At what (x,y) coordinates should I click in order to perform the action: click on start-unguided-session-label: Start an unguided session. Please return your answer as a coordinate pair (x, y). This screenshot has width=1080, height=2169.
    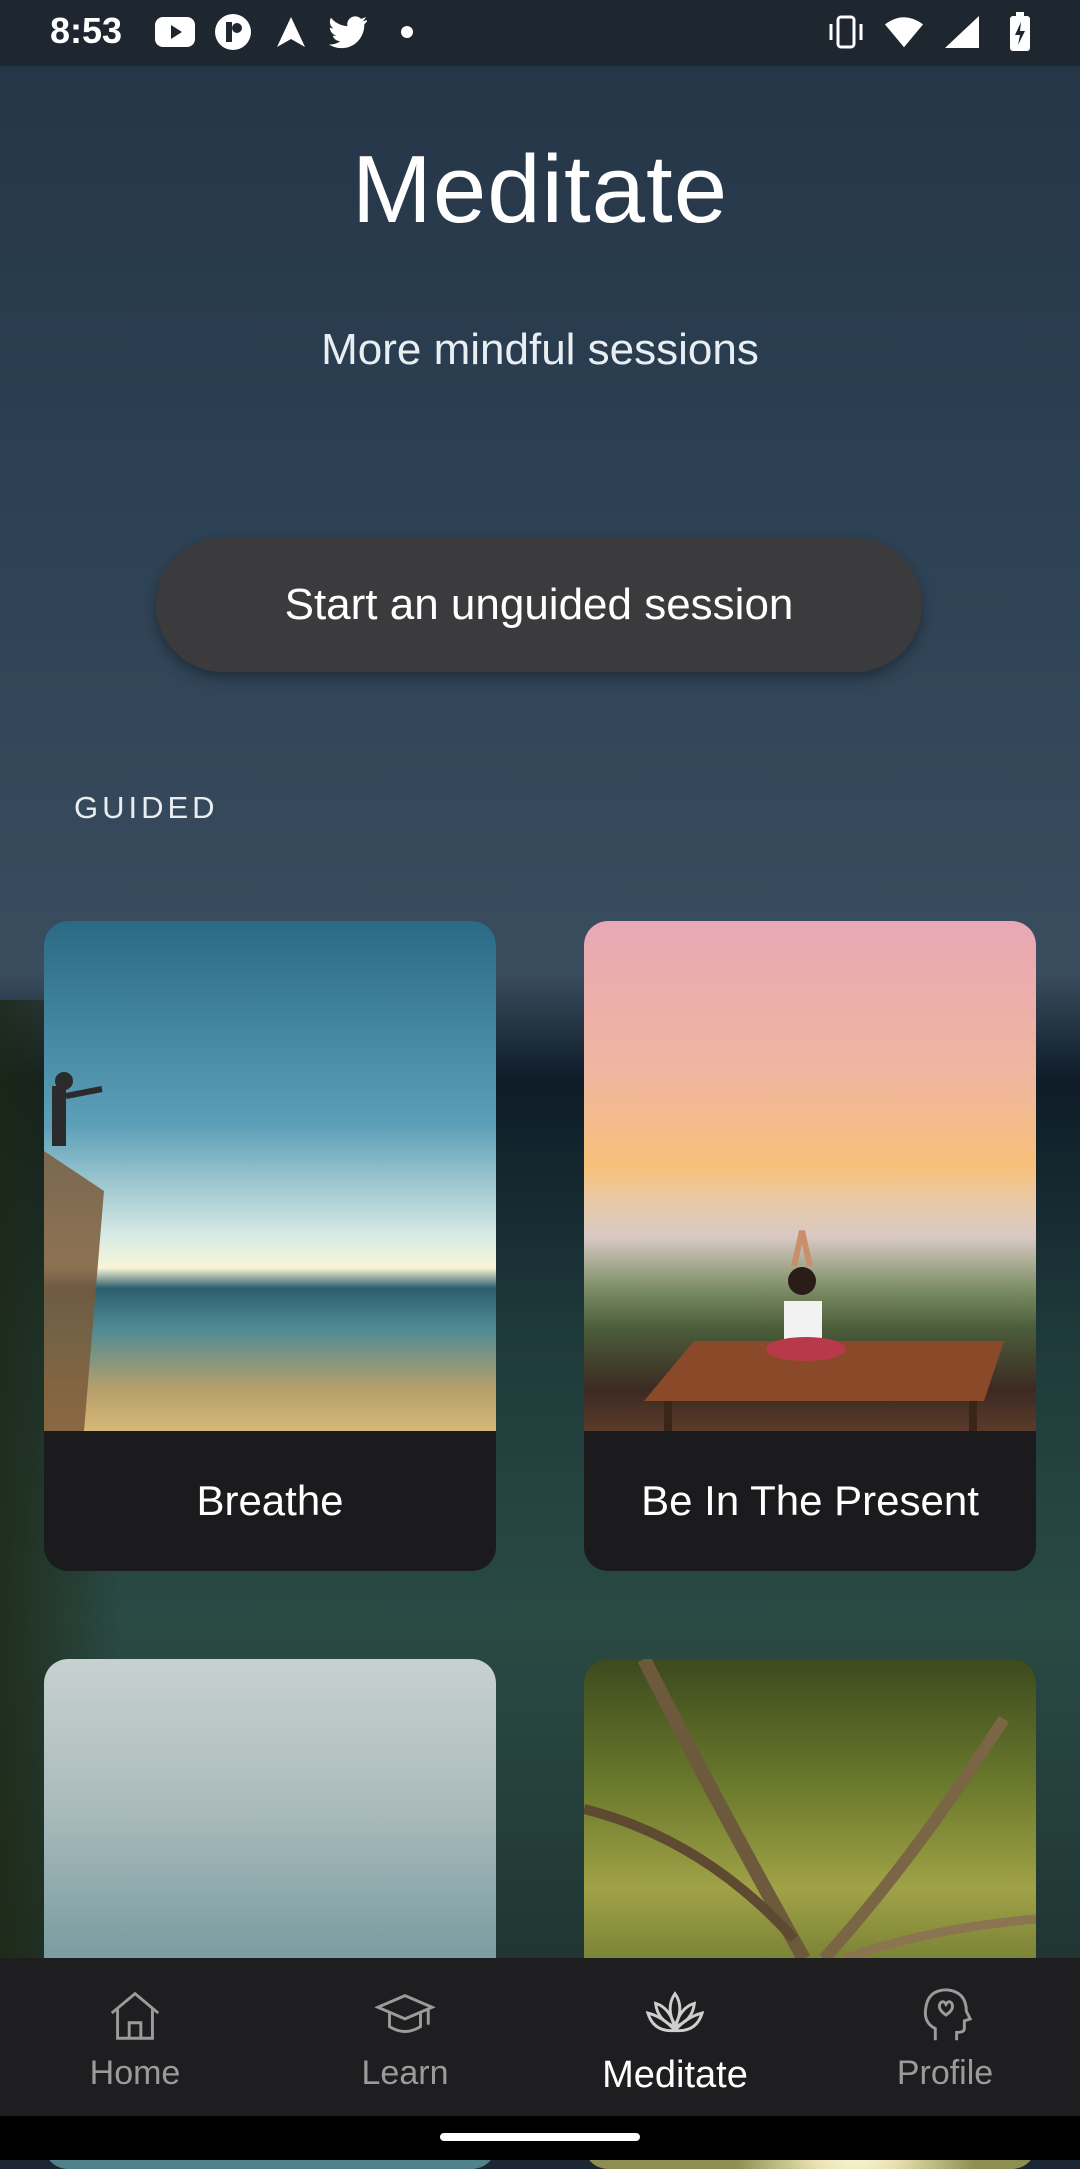
    Looking at the image, I should click on (539, 604).